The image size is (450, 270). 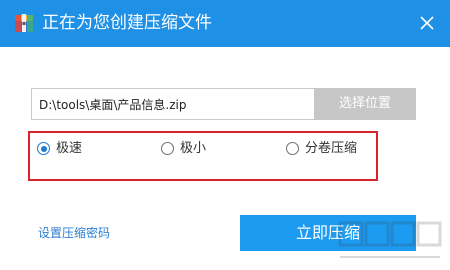 I want to click on set-password-link: 设置压缩密码, so click(x=74, y=233).